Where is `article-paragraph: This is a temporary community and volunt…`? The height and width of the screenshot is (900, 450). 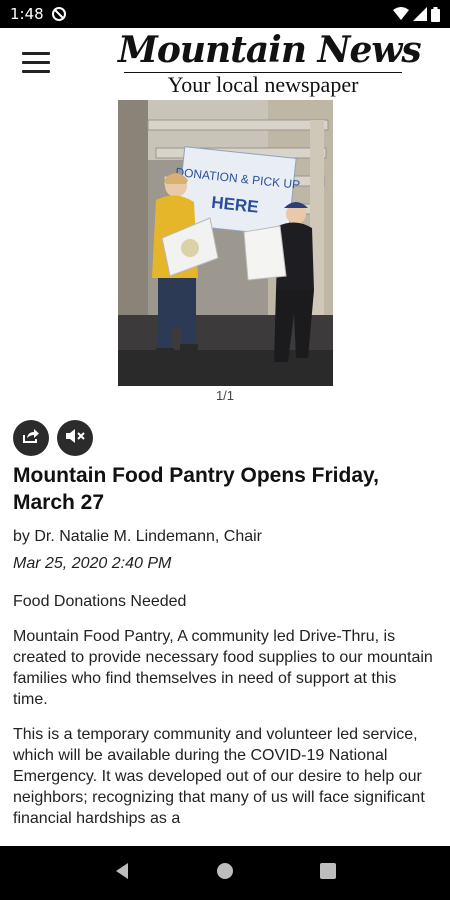 article-paragraph: This is a temporary community and volunt… is located at coordinates (219, 776).